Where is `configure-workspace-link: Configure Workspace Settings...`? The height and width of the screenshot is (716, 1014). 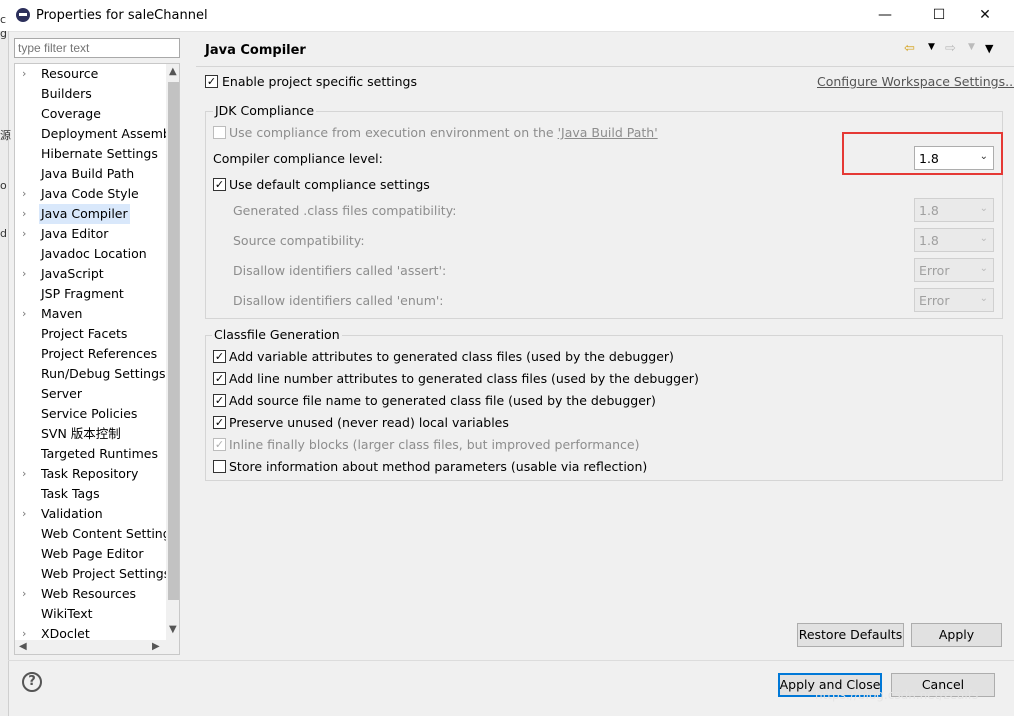
configure-workspace-link: Configure Workspace Settings... is located at coordinates (915, 81).